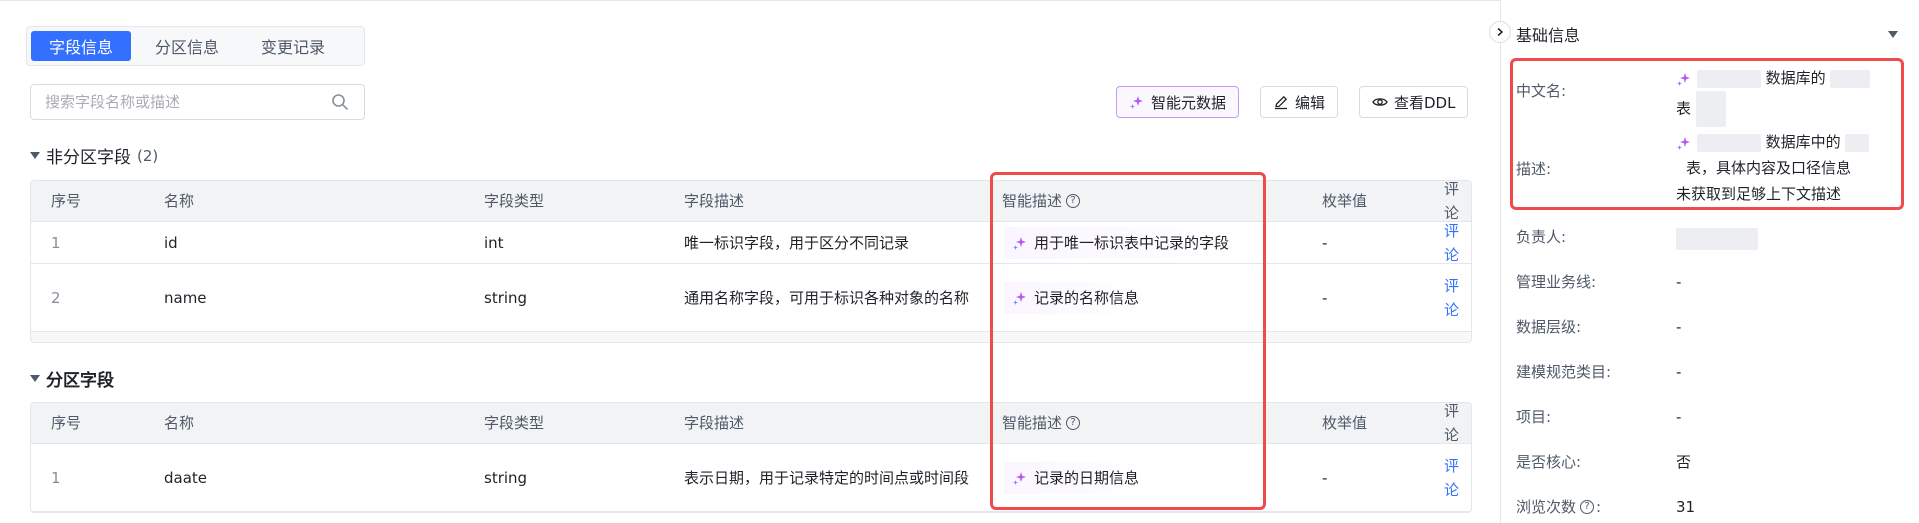 This screenshot has width=1919, height=523. I want to click on value-owner, so click(1717, 238).